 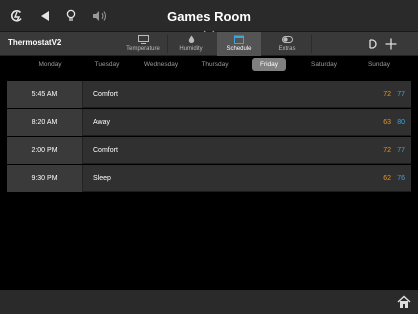 I want to click on tab-extras: Extras, so click(x=287, y=44).